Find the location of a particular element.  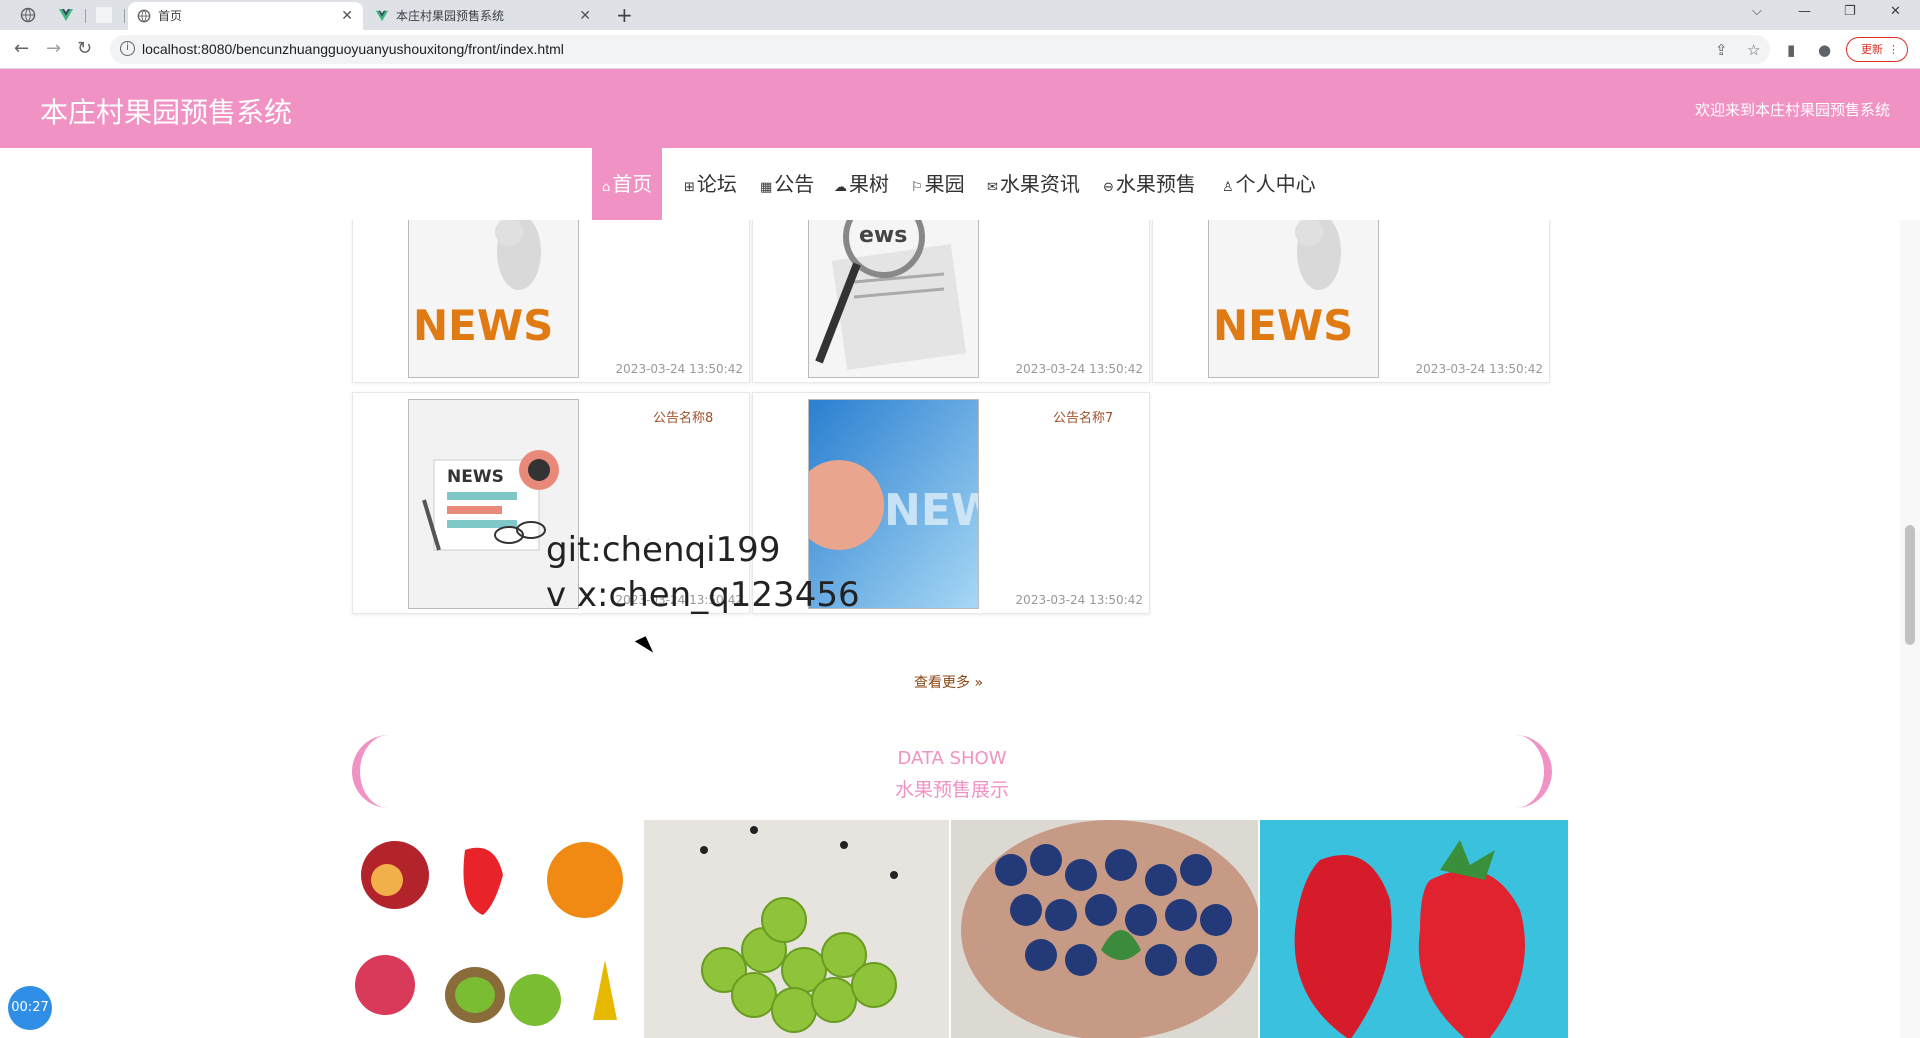

see-more-link: 查看更多 » is located at coordinates (948, 682).